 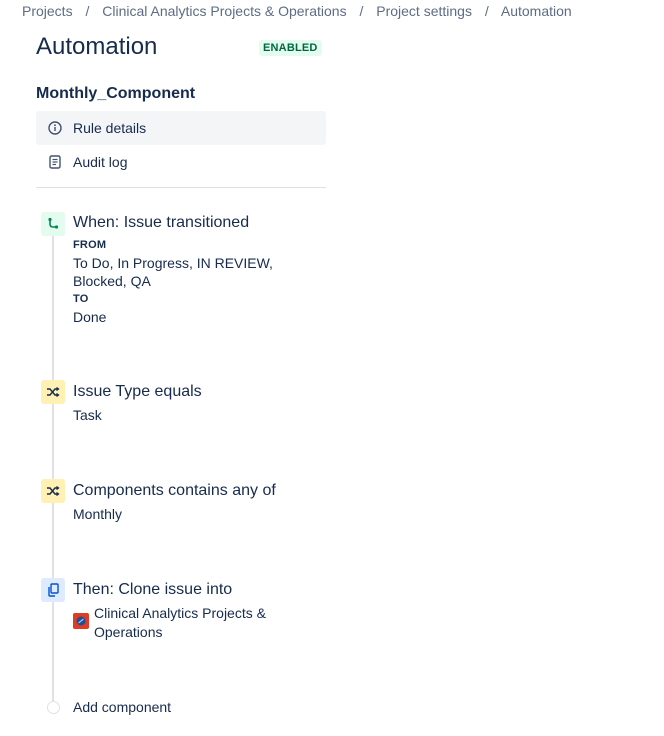 What do you see at coordinates (53, 707) in the screenshot?
I see `add-component-dot-icon` at bounding box center [53, 707].